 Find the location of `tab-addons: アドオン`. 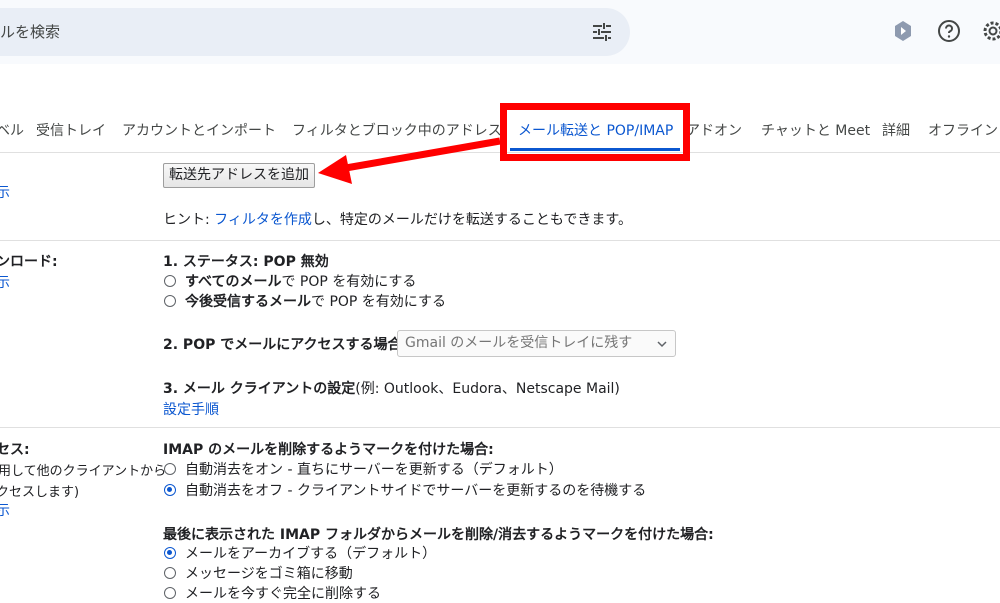

tab-addons: アドオン is located at coordinates (714, 134).